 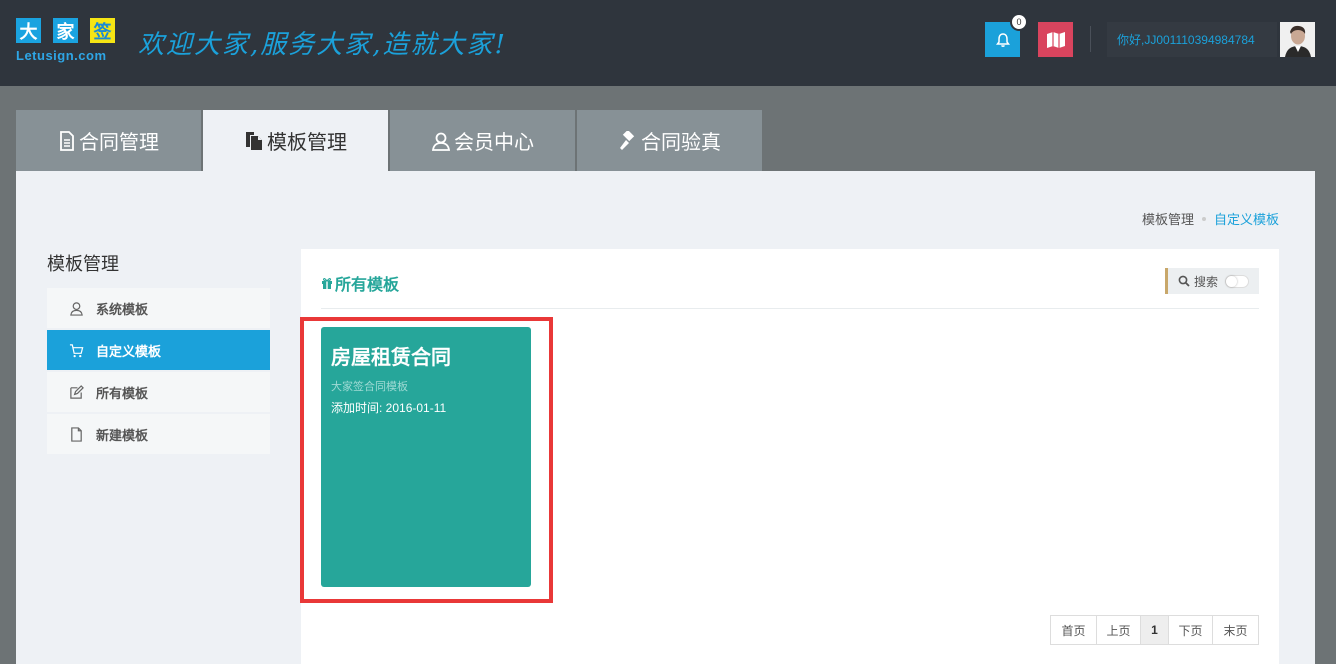 I want to click on tab-label: 合同管理, so click(x=119, y=143).